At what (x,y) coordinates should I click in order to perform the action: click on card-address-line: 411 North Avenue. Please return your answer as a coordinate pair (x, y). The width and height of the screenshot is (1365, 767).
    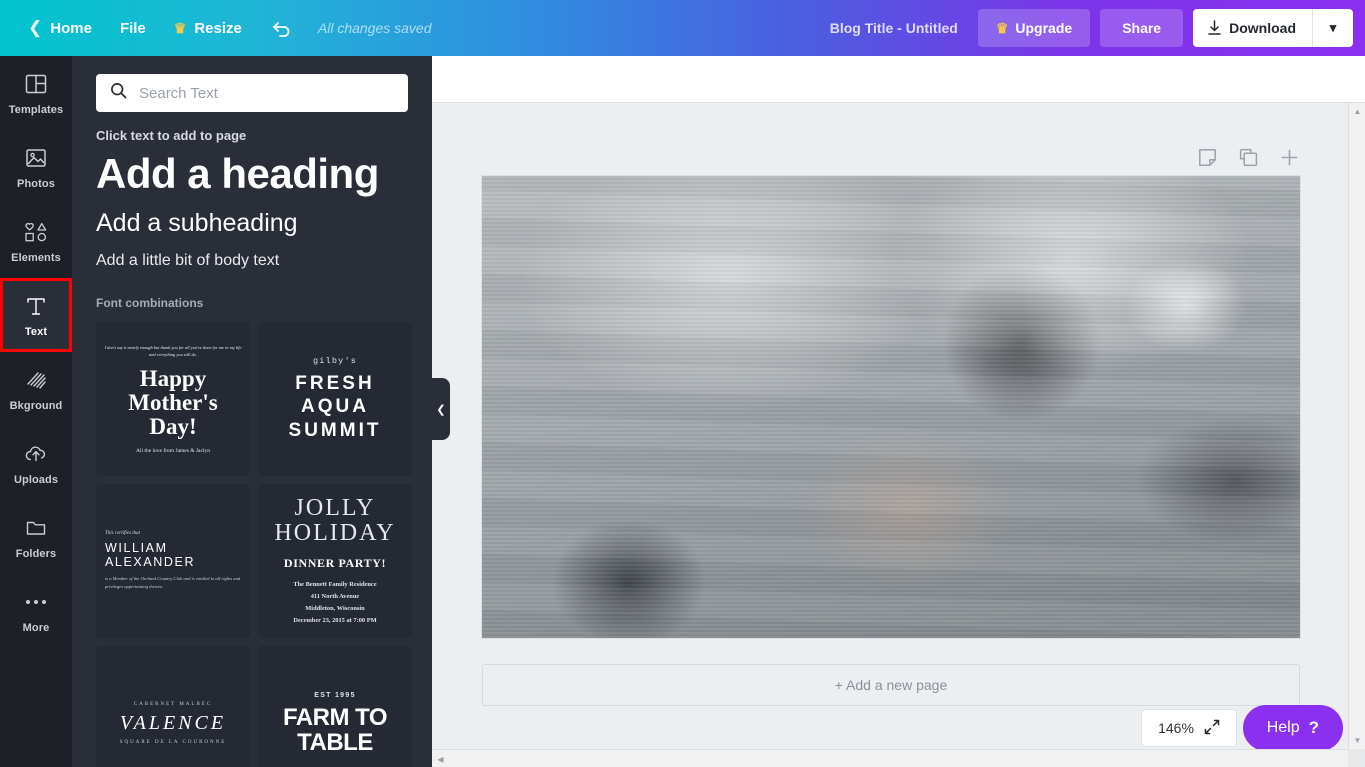
    Looking at the image, I should click on (335, 597).